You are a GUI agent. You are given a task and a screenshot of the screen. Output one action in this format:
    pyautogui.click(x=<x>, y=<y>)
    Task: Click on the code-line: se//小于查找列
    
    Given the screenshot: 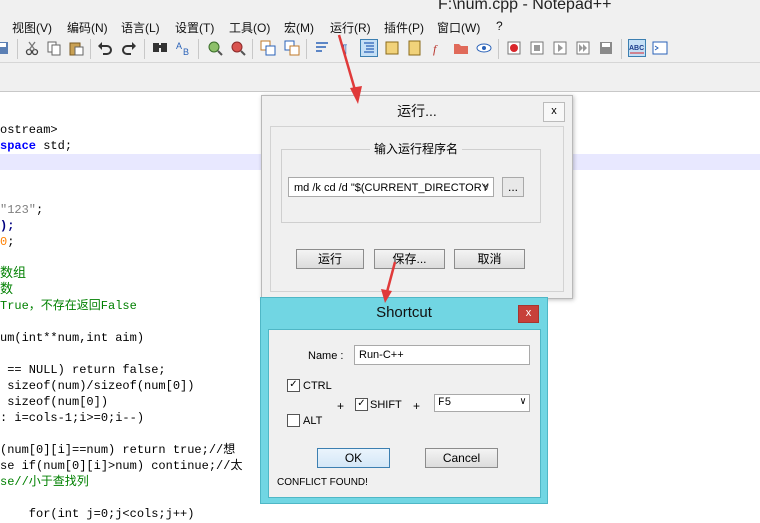 What is the action you would take?
    pyautogui.click(x=44, y=482)
    